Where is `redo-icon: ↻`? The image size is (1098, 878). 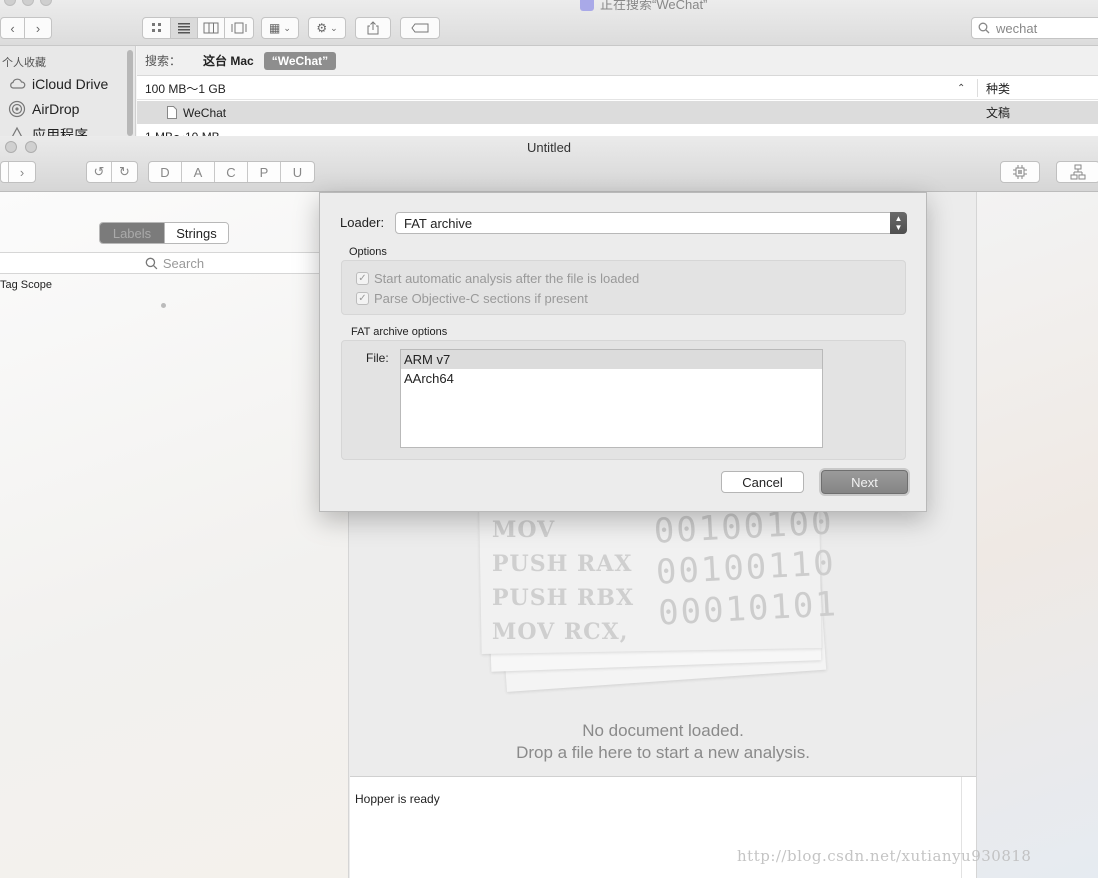 redo-icon: ↻ is located at coordinates (124, 171).